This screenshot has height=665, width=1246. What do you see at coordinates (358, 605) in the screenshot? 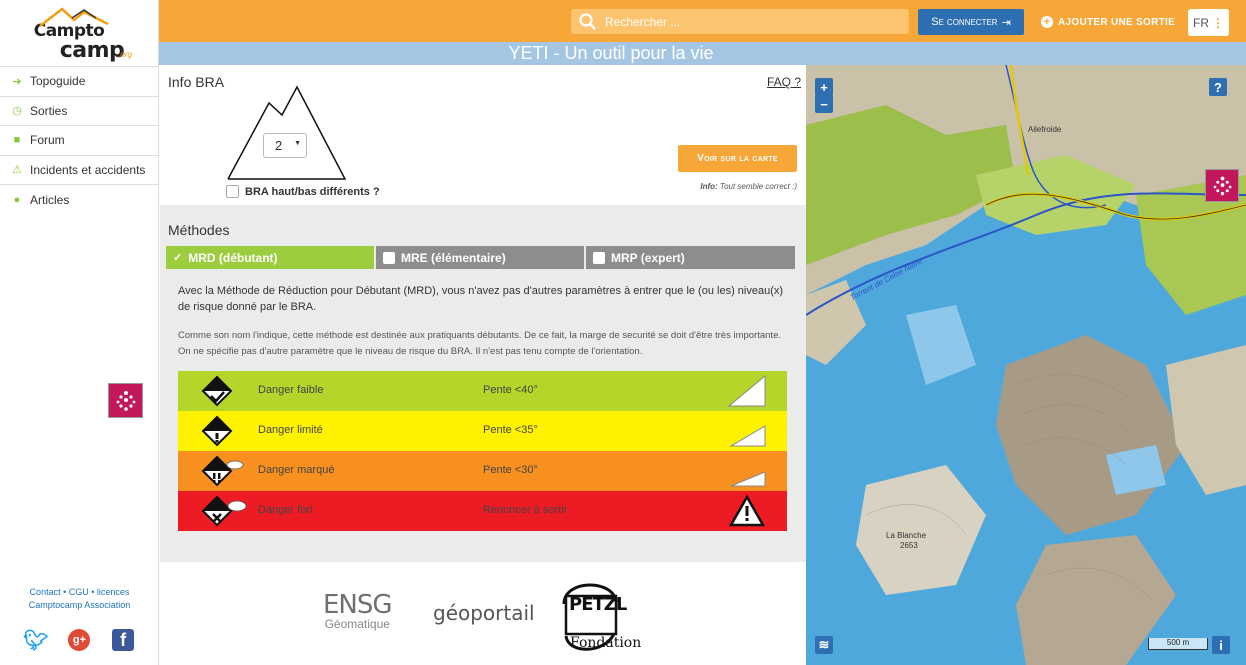
I see `ensg-name: ENSG` at bounding box center [358, 605].